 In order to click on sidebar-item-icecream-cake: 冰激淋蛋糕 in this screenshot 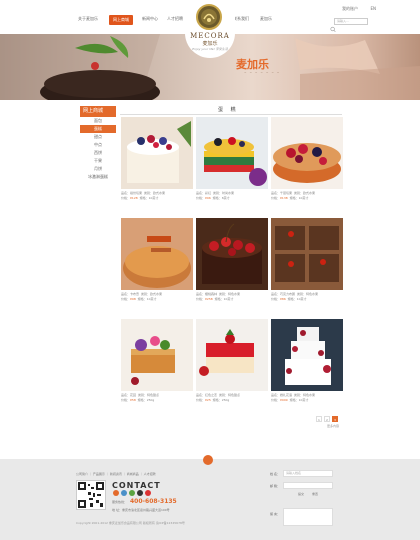, I will do `click(98, 177)`.